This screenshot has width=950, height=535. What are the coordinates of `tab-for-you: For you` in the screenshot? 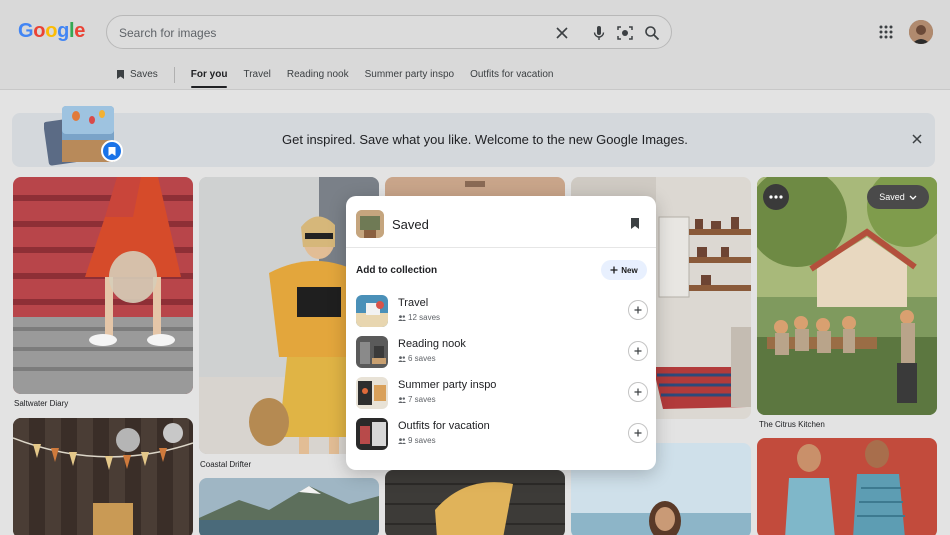 It's located at (208, 75).